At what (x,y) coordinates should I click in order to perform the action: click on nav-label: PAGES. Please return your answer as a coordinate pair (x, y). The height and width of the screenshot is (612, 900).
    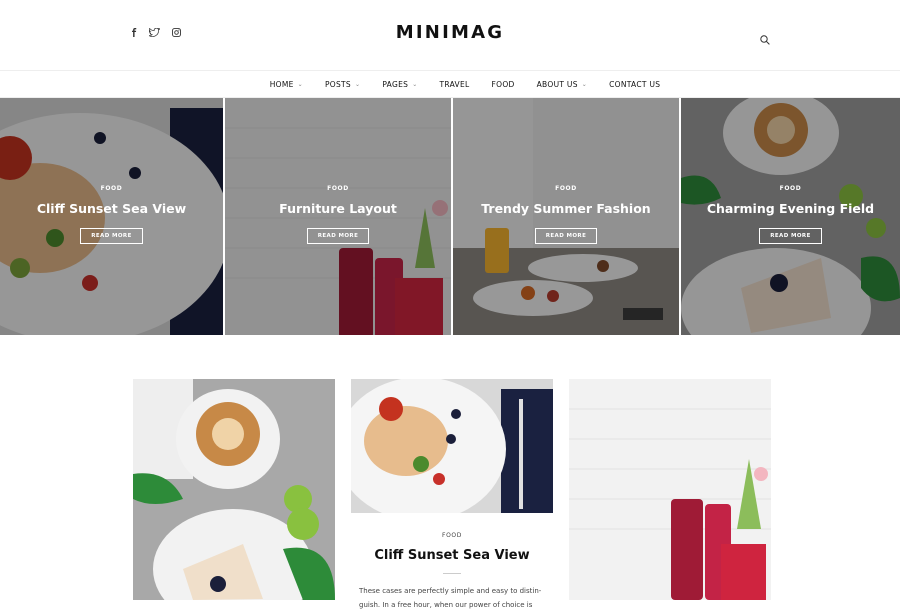
    Looking at the image, I should click on (395, 84).